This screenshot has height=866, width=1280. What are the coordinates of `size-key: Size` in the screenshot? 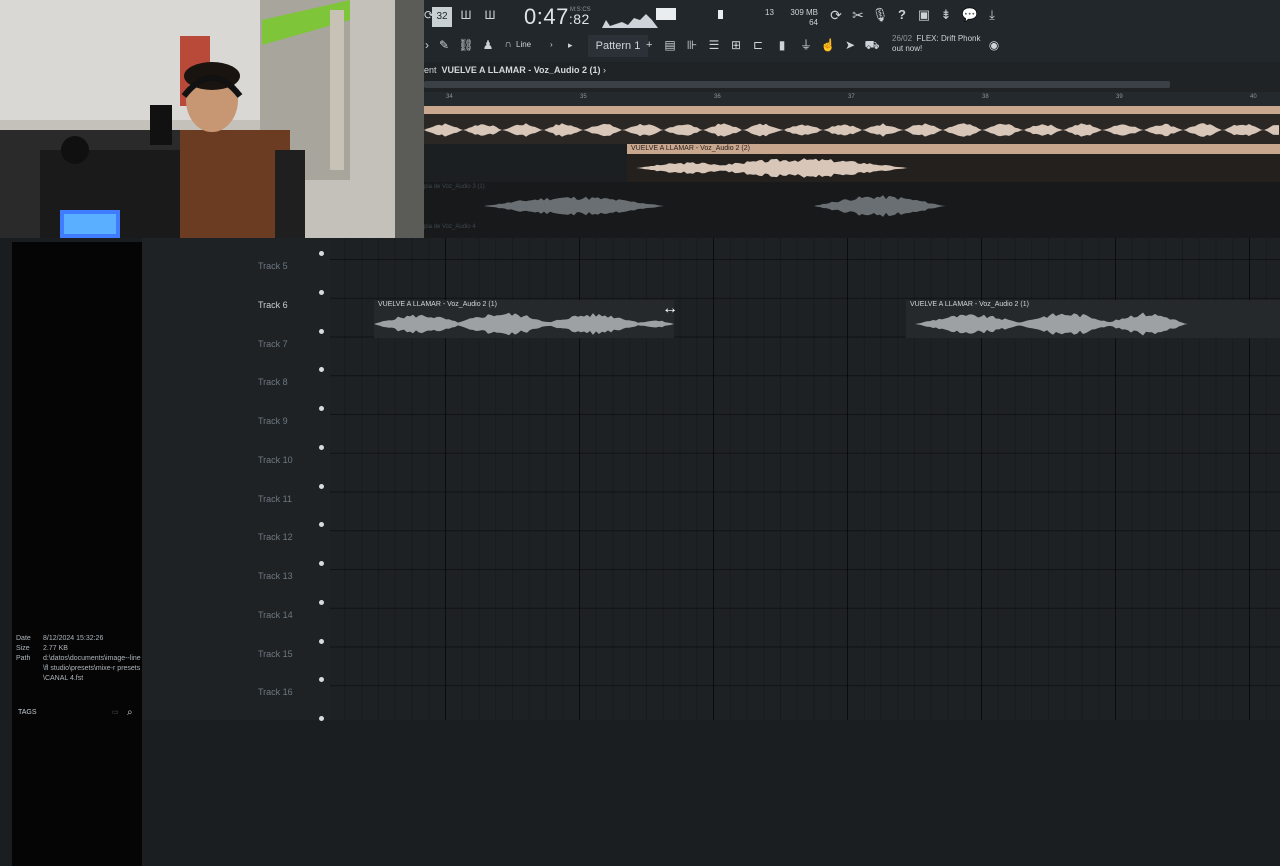 It's located at (23, 648).